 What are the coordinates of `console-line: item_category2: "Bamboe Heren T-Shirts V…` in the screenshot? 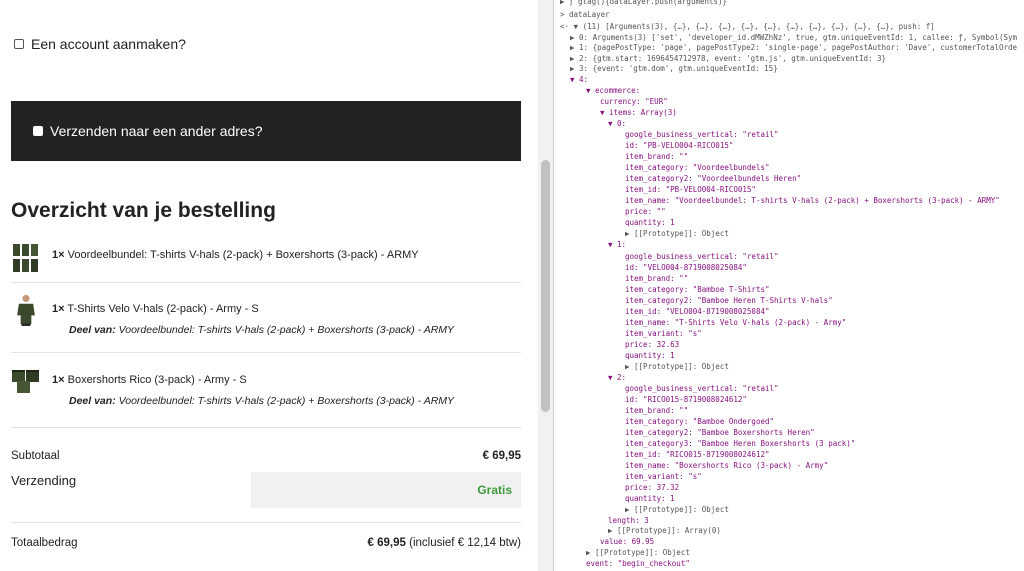 It's located at (729, 300).